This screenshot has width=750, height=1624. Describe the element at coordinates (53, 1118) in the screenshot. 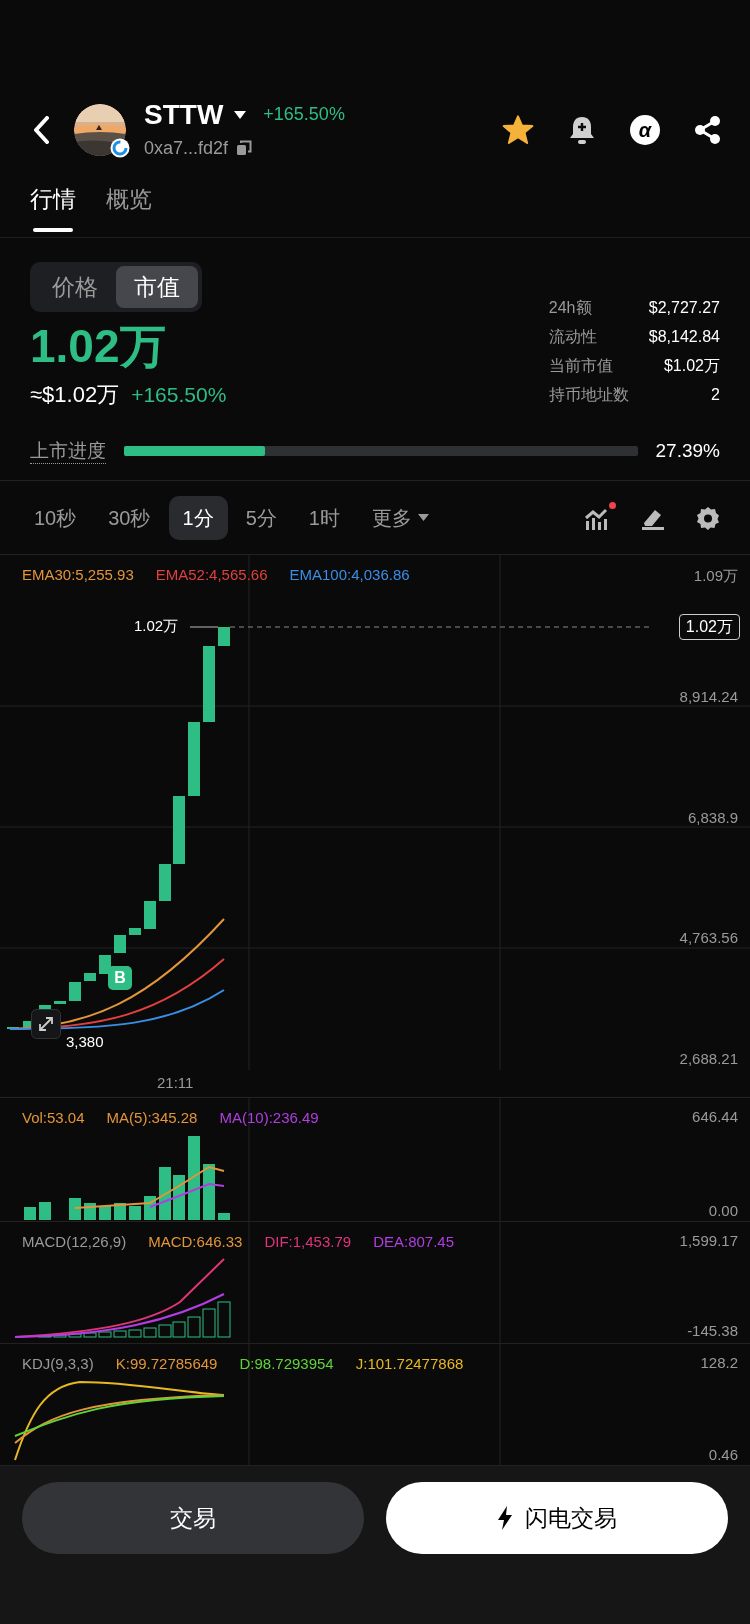

I see `indicator-legend: Vol:53.04` at that location.